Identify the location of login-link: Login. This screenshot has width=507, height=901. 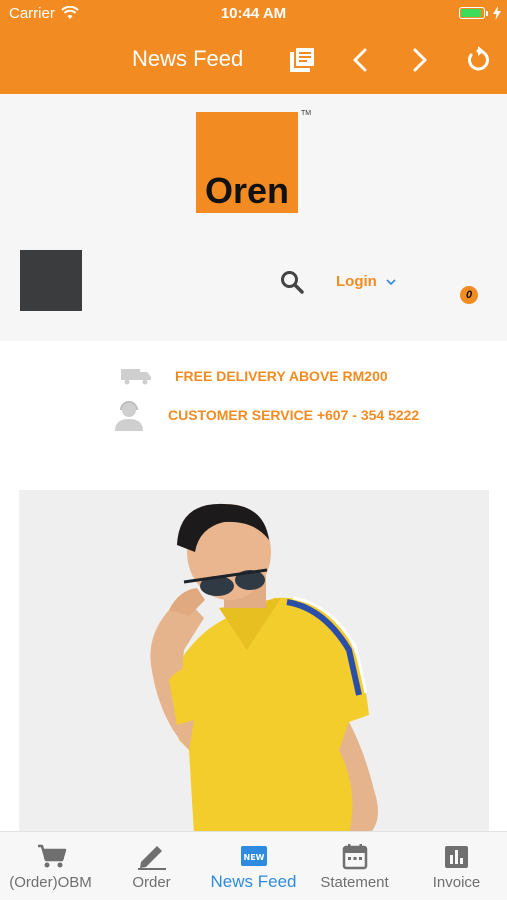
(356, 281).